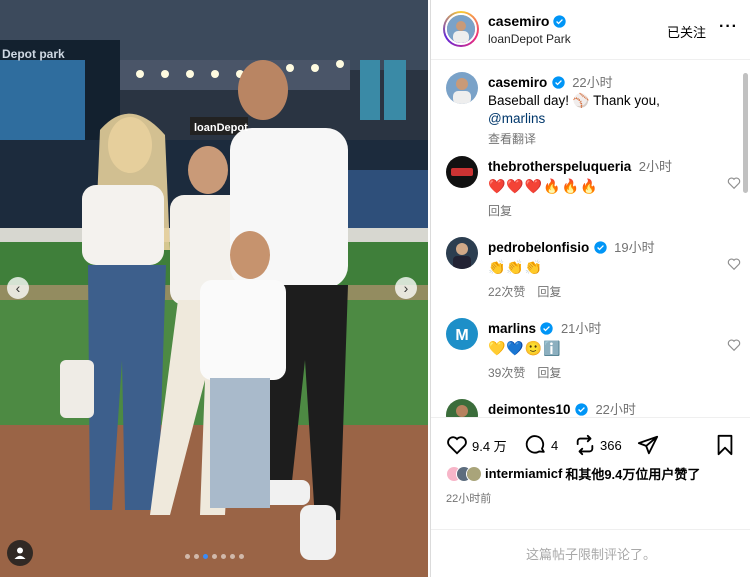  I want to click on comment-time: 21小时, so click(581, 328).